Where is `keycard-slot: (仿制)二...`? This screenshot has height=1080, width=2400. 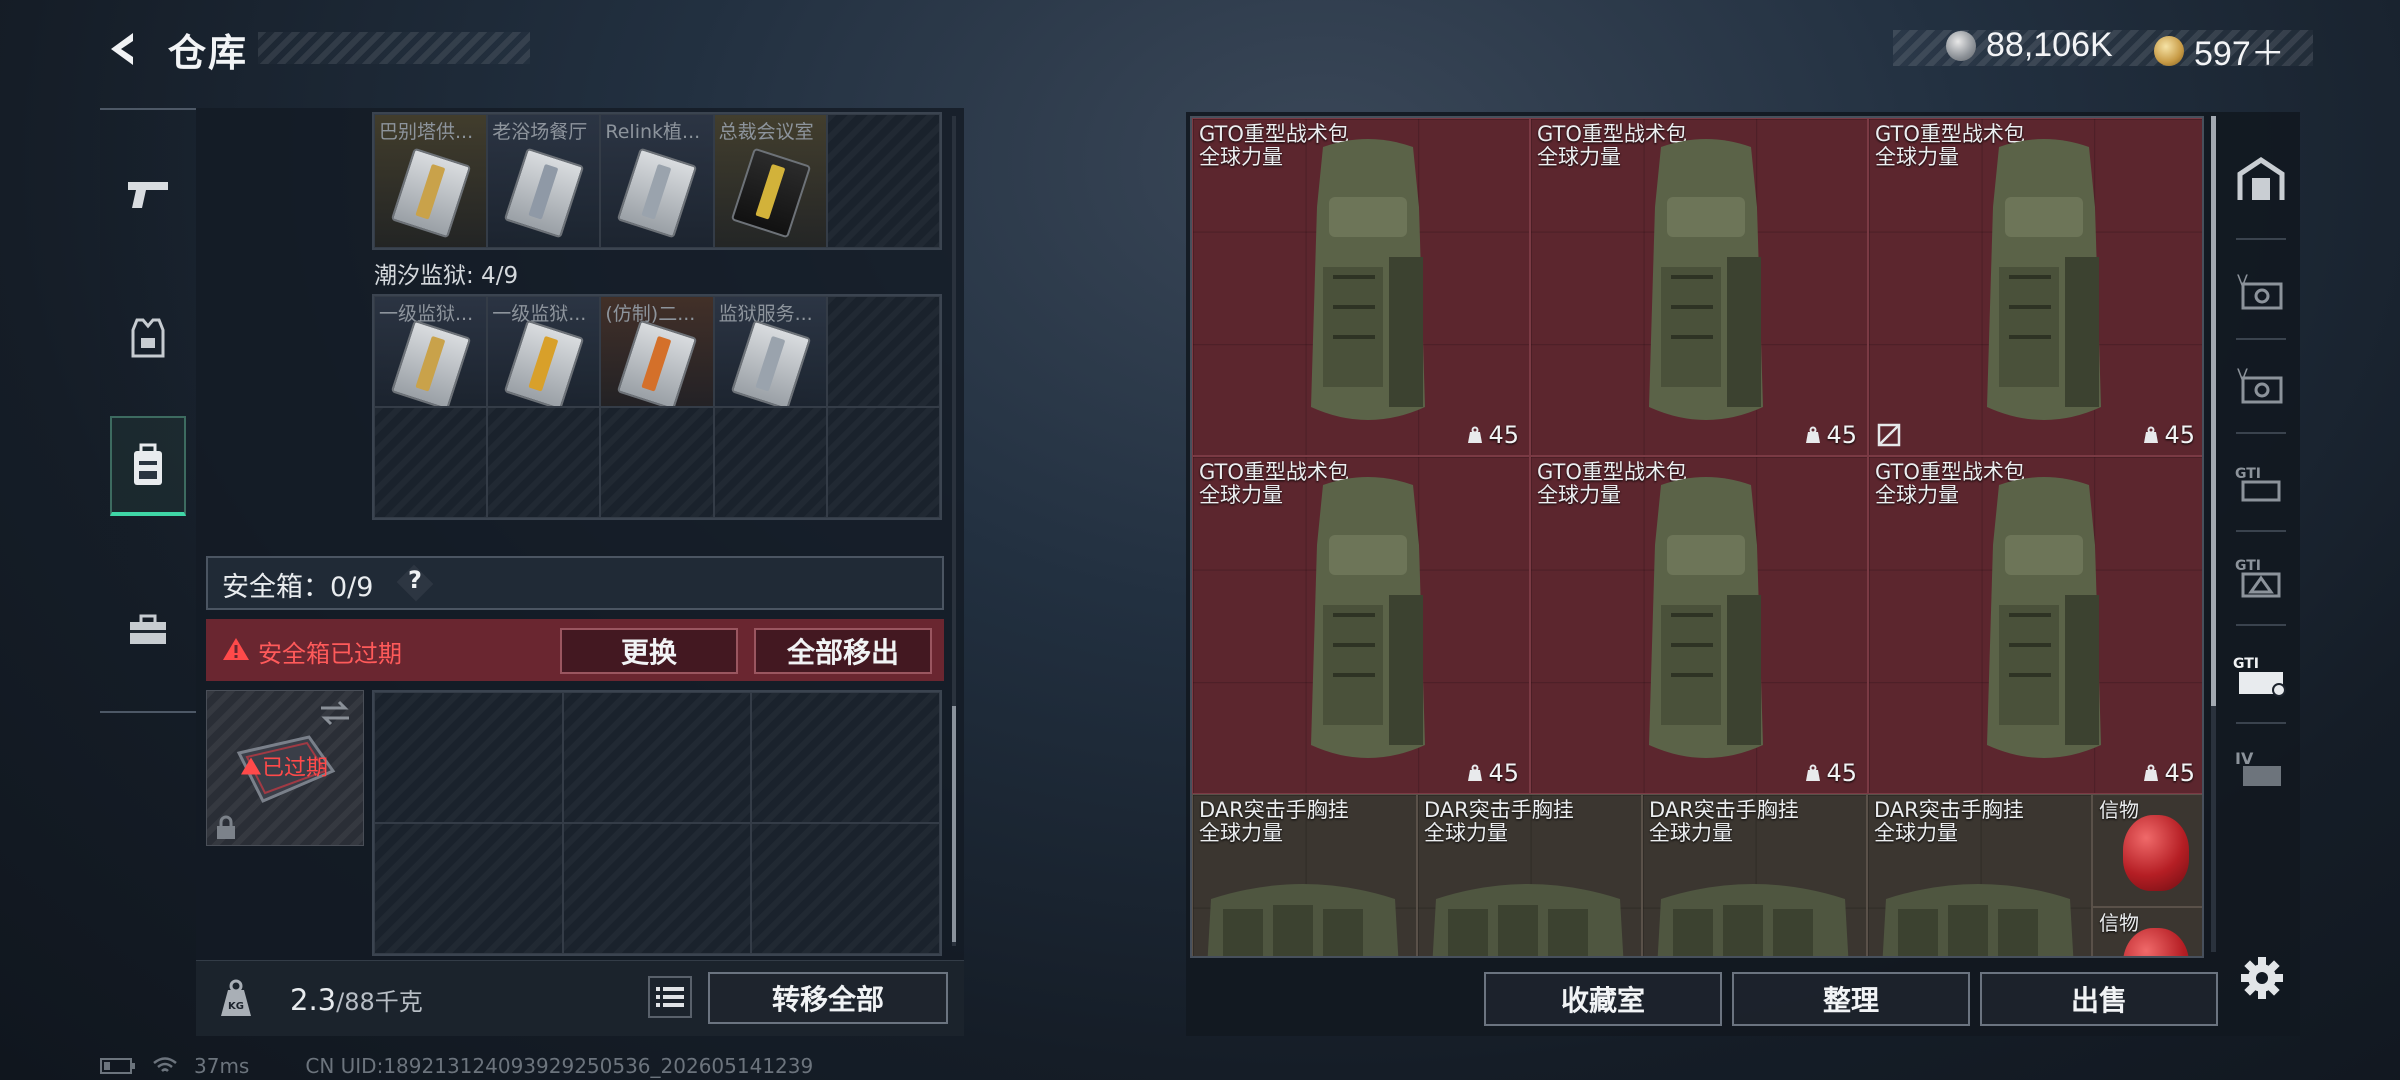 keycard-slot: (仿制)二... is located at coordinates (657, 351).